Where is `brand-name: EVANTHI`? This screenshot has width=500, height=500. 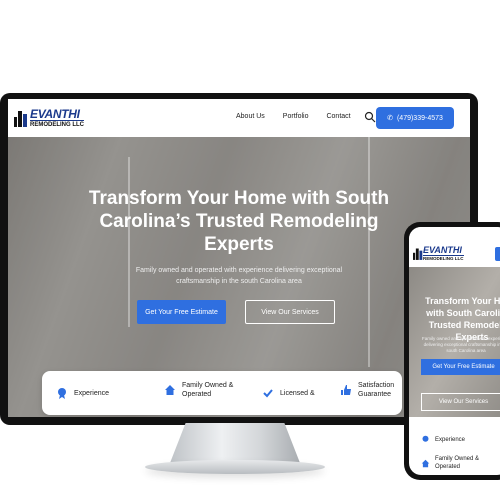 brand-name: EVANTHI is located at coordinates (55, 114).